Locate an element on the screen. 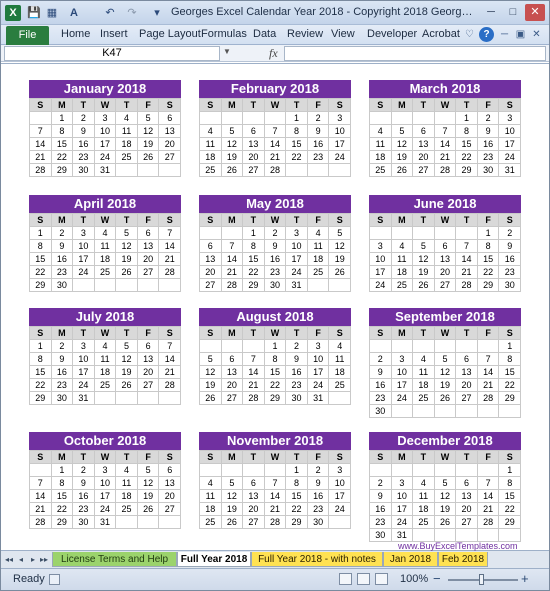 Image resolution: width=550 pixels, height=591 pixels. day-cell: 6 is located at coordinates (170, 118).